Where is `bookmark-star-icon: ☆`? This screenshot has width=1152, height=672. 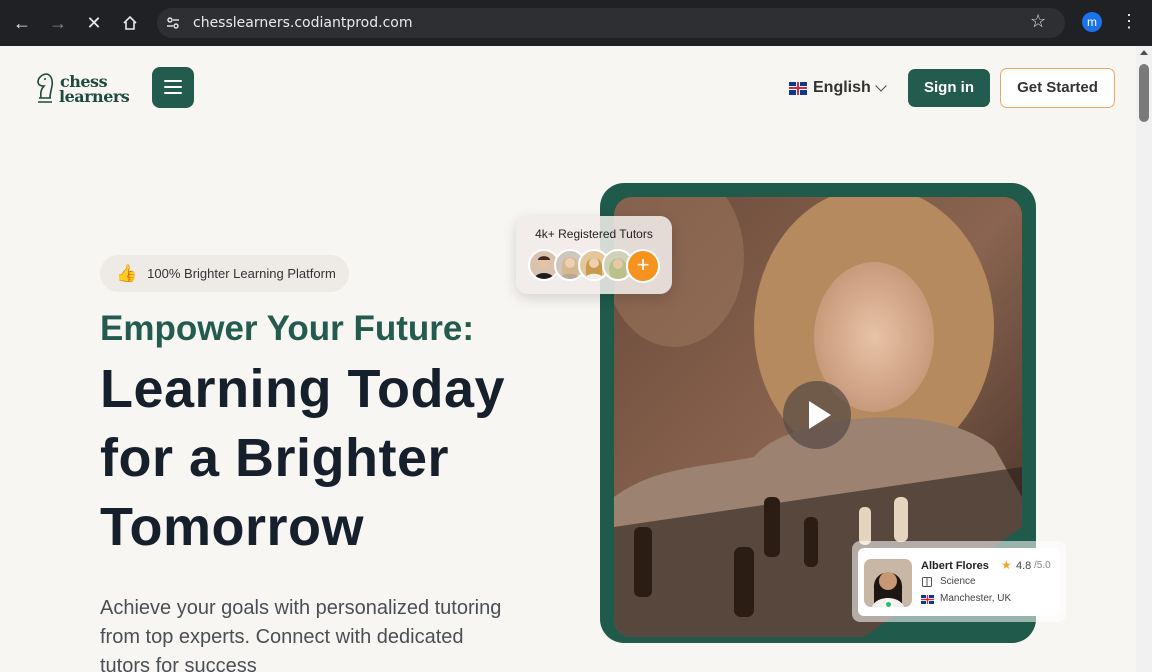
bookmark-star-icon: ☆ is located at coordinates (1038, 21).